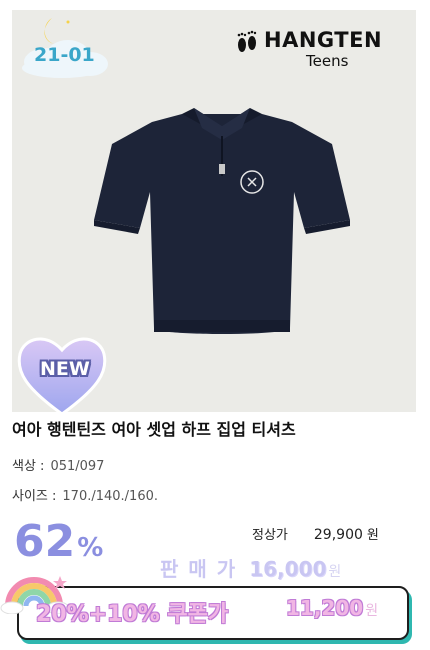  Describe the element at coordinates (34, 496) in the screenshot. I see `size-label: 사이즈 :` at that location.